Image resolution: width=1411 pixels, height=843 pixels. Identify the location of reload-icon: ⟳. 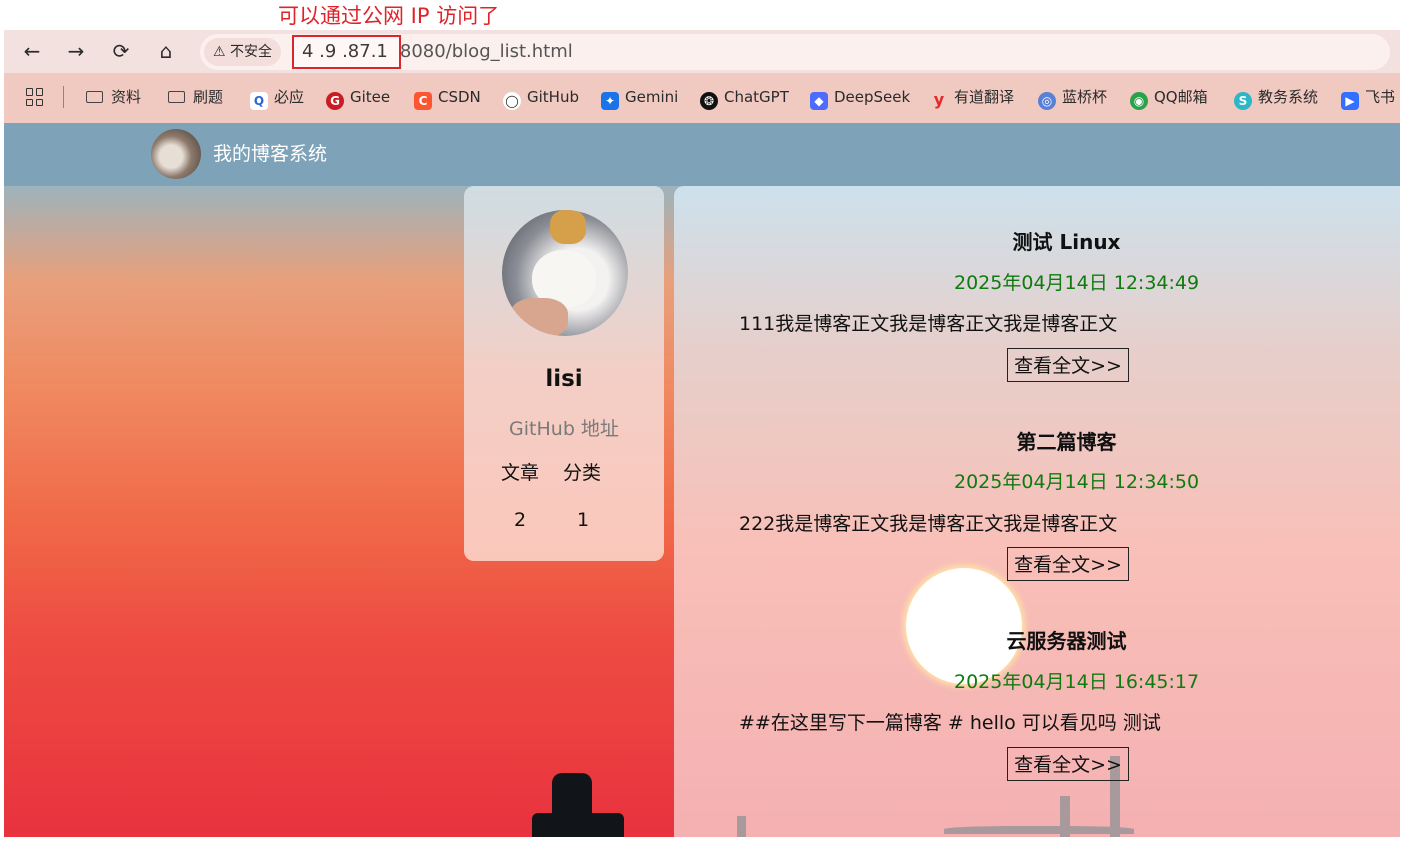
(121, 51).